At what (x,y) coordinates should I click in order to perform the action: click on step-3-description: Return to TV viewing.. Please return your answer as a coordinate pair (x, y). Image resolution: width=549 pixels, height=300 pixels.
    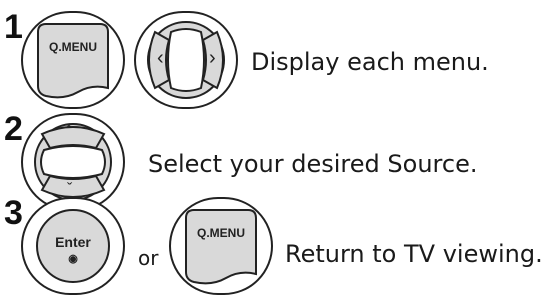
    Looking at the image, I should click on (414, 254).